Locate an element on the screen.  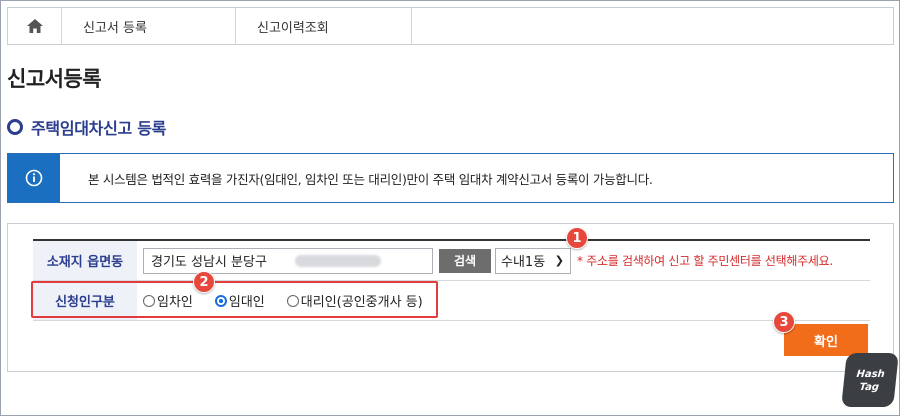
breadcrumb: 신고서 등록 신고이력조회 is located at coordinates (450, 26).